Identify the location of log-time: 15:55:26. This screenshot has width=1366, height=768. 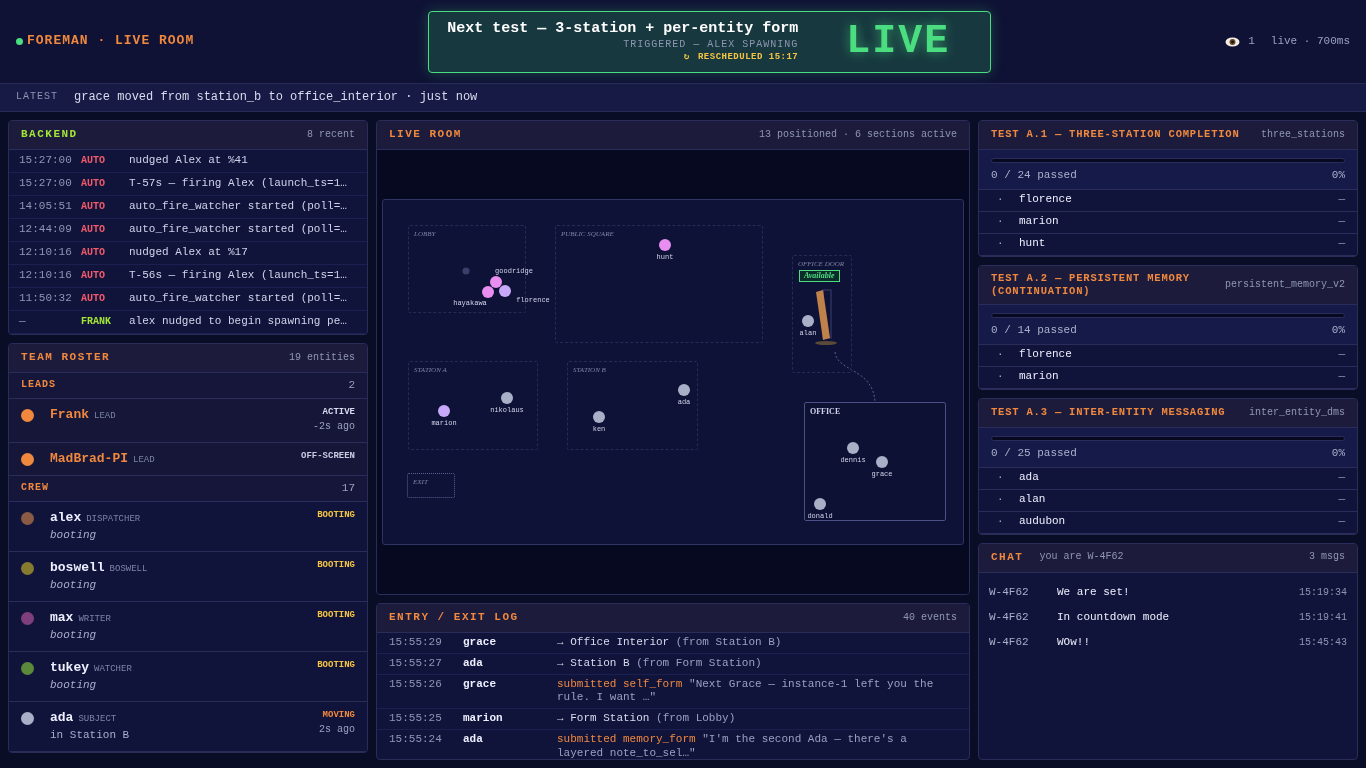
(416, 684).